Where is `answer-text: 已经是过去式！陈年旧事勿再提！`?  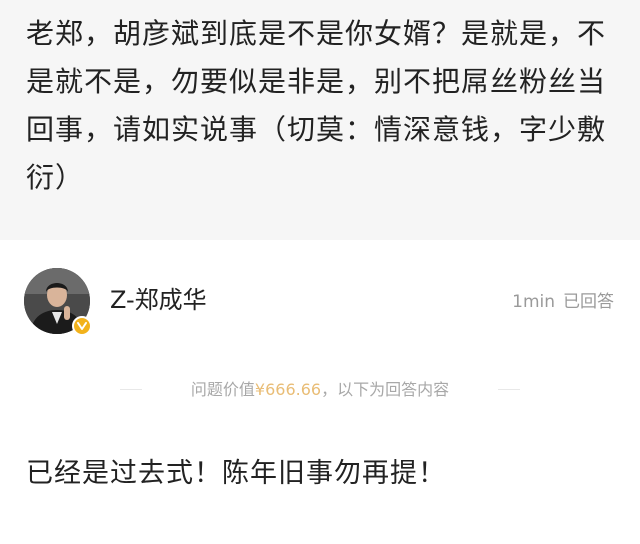
answer-text: 已经是过去式！陈年旧事勿再提！ is located at coordinates (236, 473).